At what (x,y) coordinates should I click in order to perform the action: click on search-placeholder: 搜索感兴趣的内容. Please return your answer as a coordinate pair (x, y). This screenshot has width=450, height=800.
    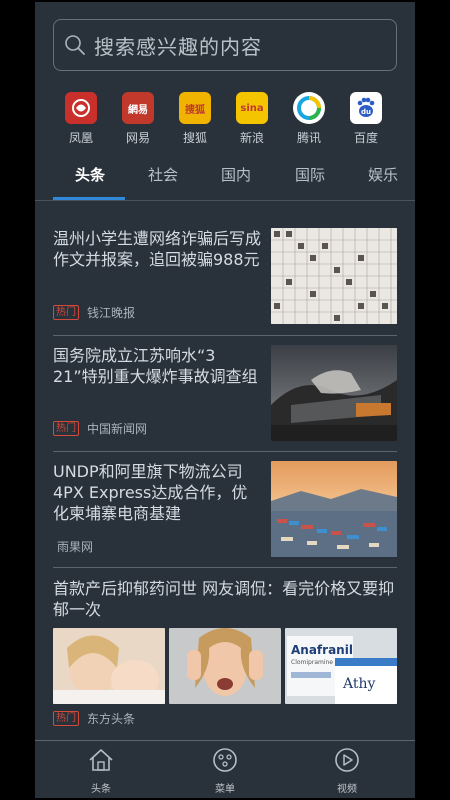
    Looking at the image, I should click on (178, 46).